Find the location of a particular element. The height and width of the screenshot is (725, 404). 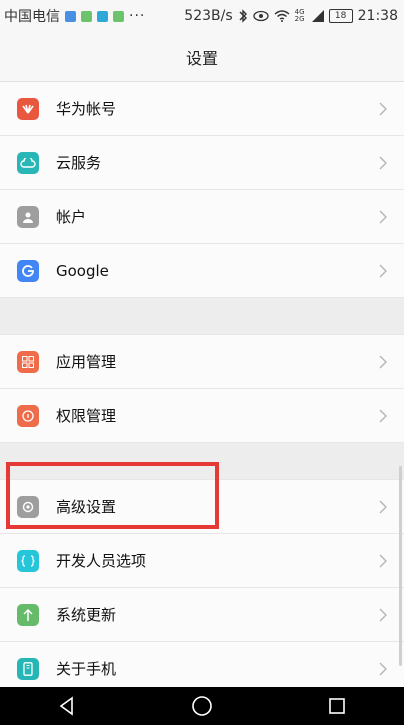

back-triangle-icon is located at coordinates (66, 706).